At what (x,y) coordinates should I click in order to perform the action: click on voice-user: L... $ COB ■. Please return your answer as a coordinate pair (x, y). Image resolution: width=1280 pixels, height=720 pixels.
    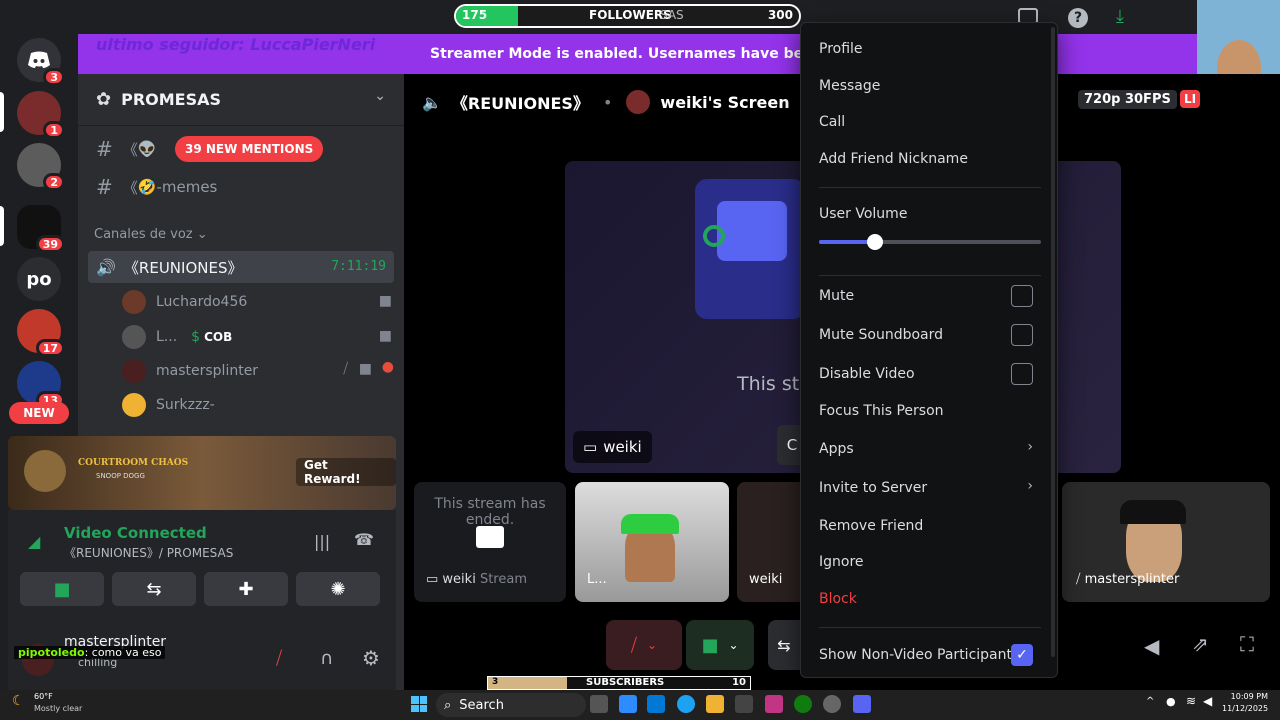
    Looking at the image, I should click on (262, 337).